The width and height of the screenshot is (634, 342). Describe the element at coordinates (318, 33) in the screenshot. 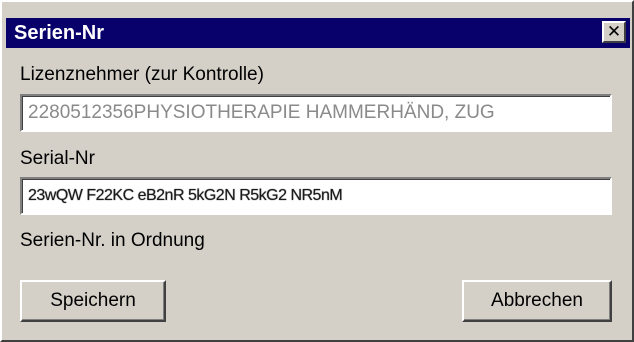

I see `title-bar: Serien-Nr ✕` at that location.